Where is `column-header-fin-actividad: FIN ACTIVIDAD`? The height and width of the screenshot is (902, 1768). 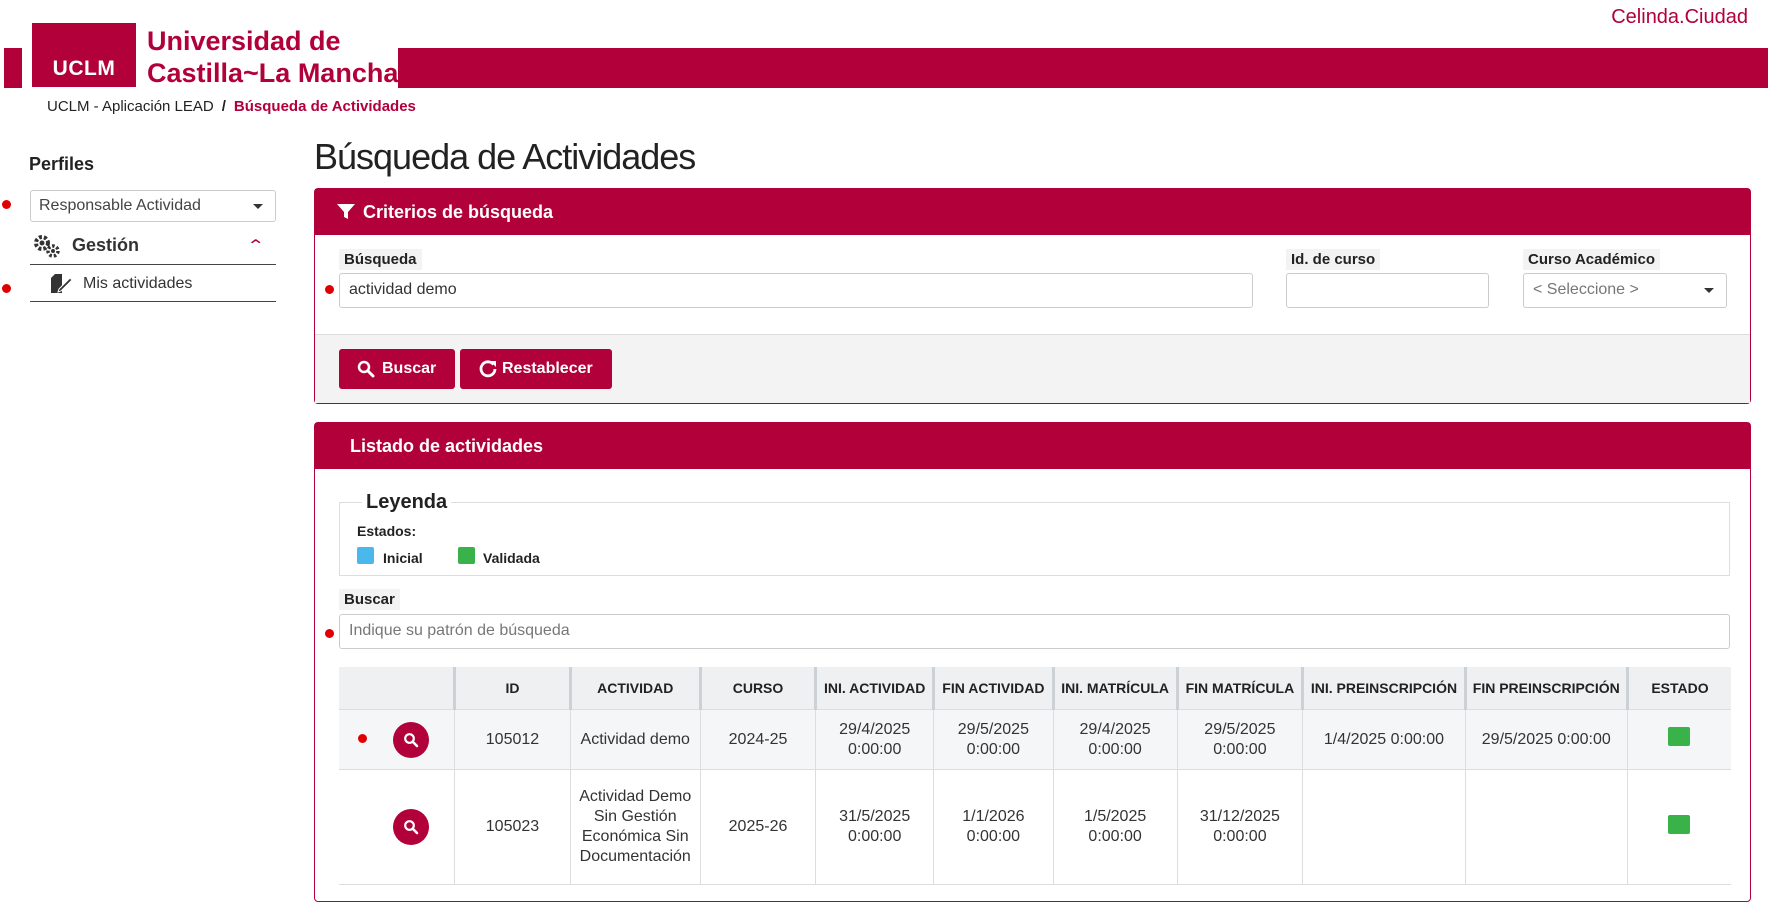
column-header-fin-actividad: FIN ACTIVIDAD is located at coordinates (994, 688).